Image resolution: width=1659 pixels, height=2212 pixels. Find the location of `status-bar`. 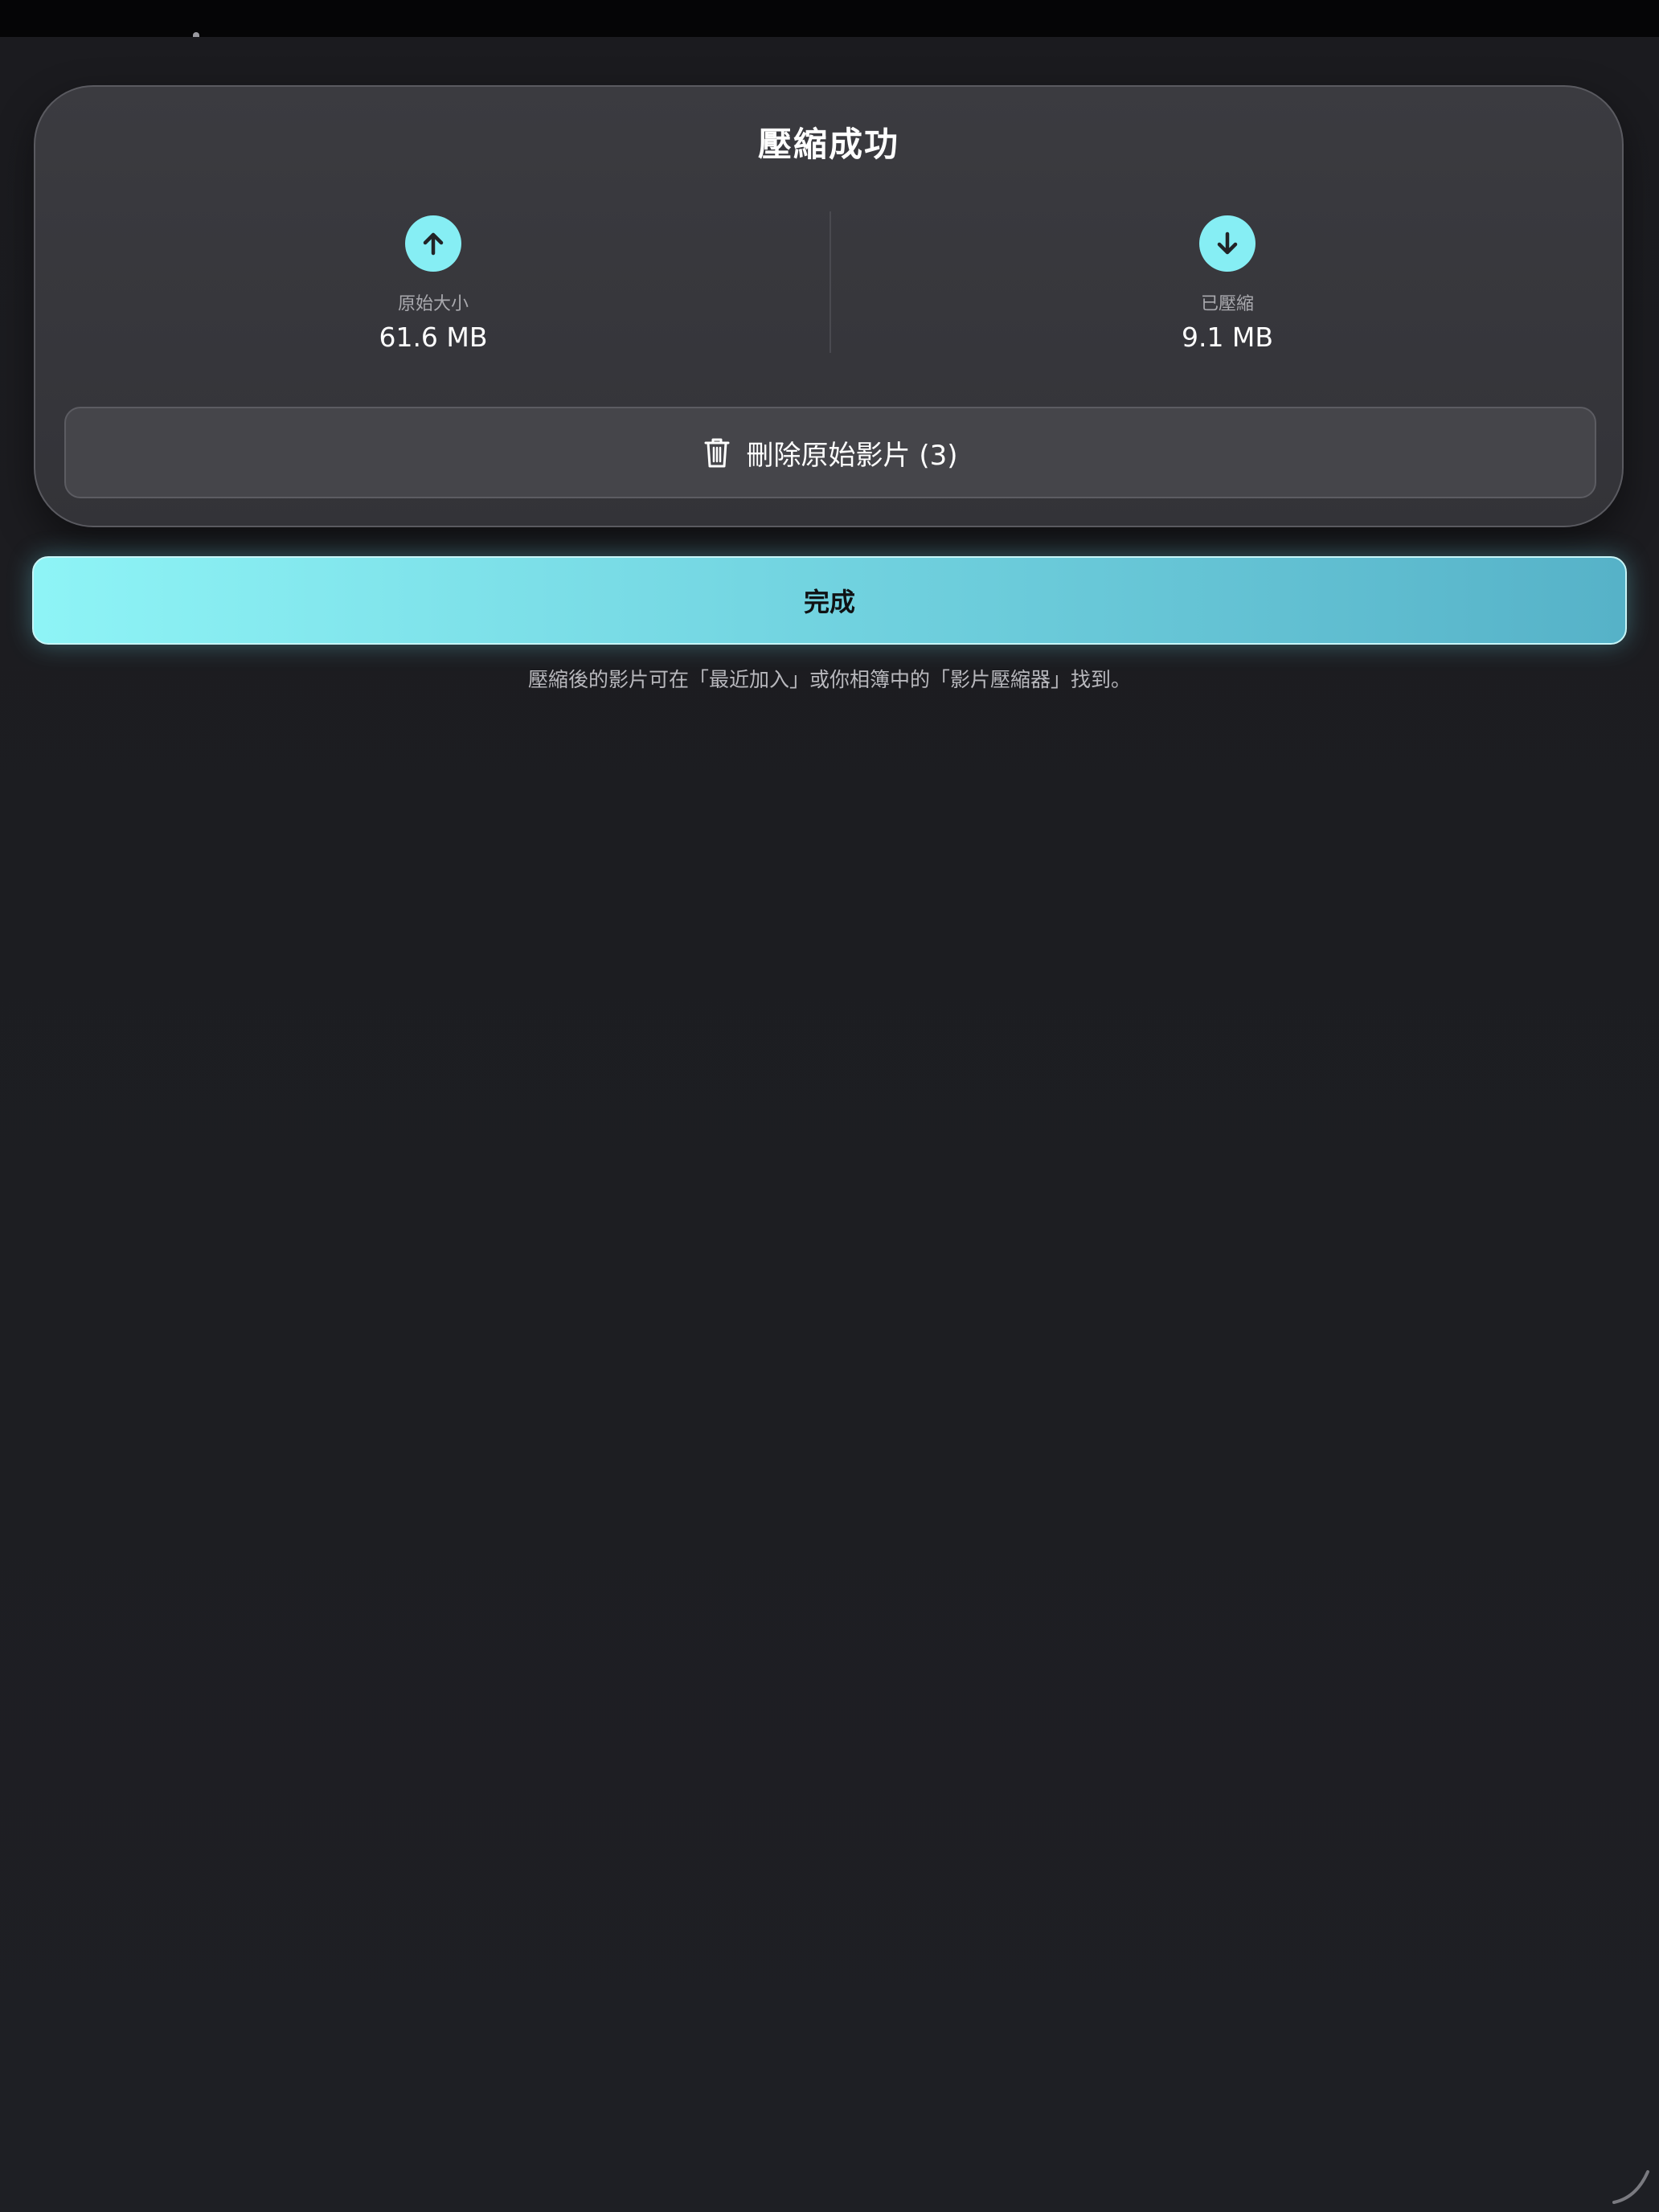

status-bar is located at coordinates (829, 18).